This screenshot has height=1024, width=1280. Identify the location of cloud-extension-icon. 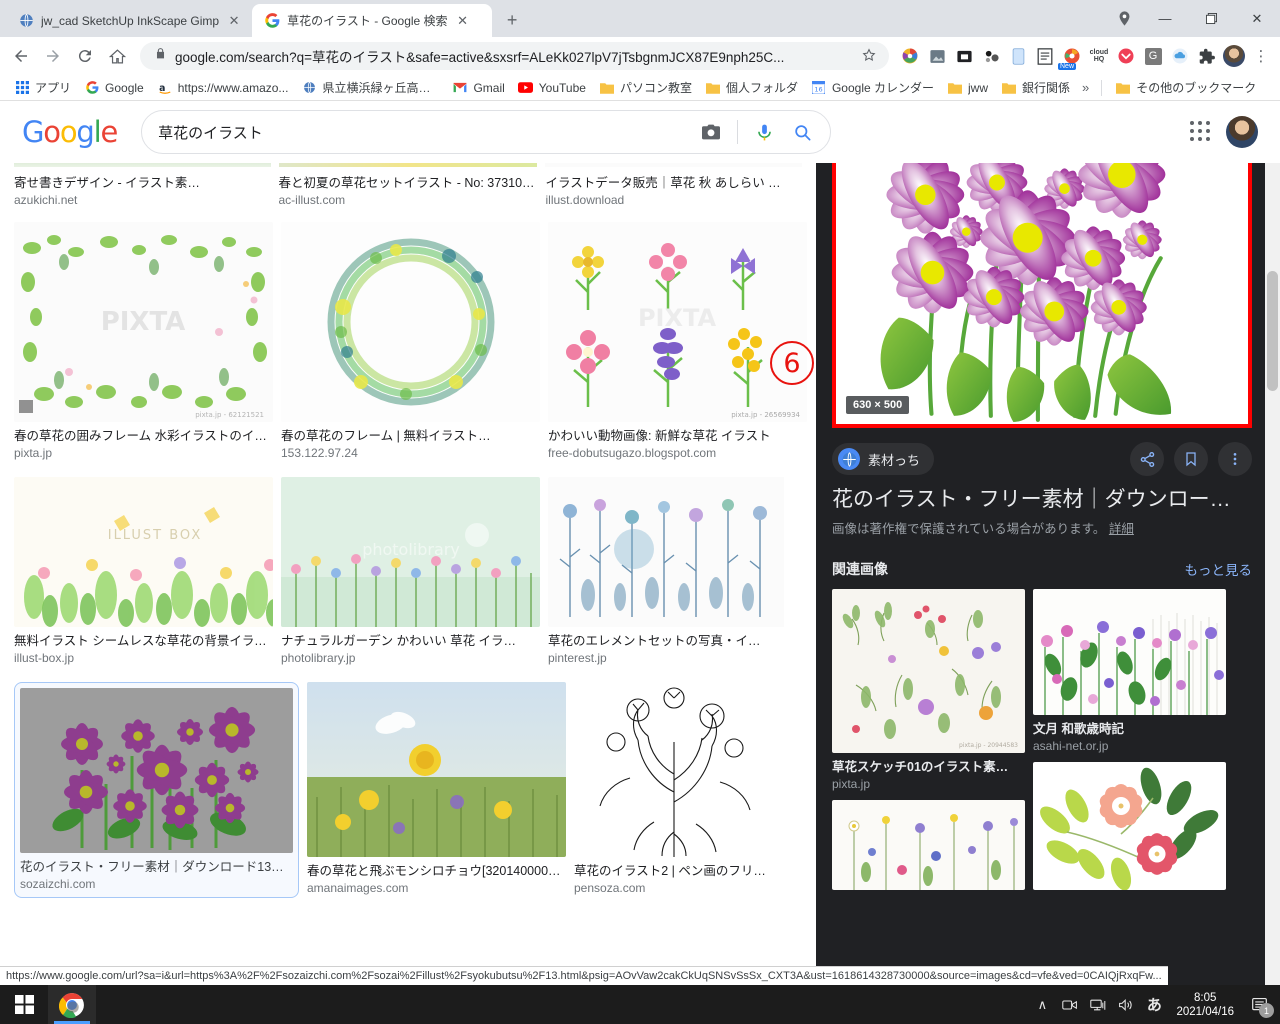
(1180, 56).